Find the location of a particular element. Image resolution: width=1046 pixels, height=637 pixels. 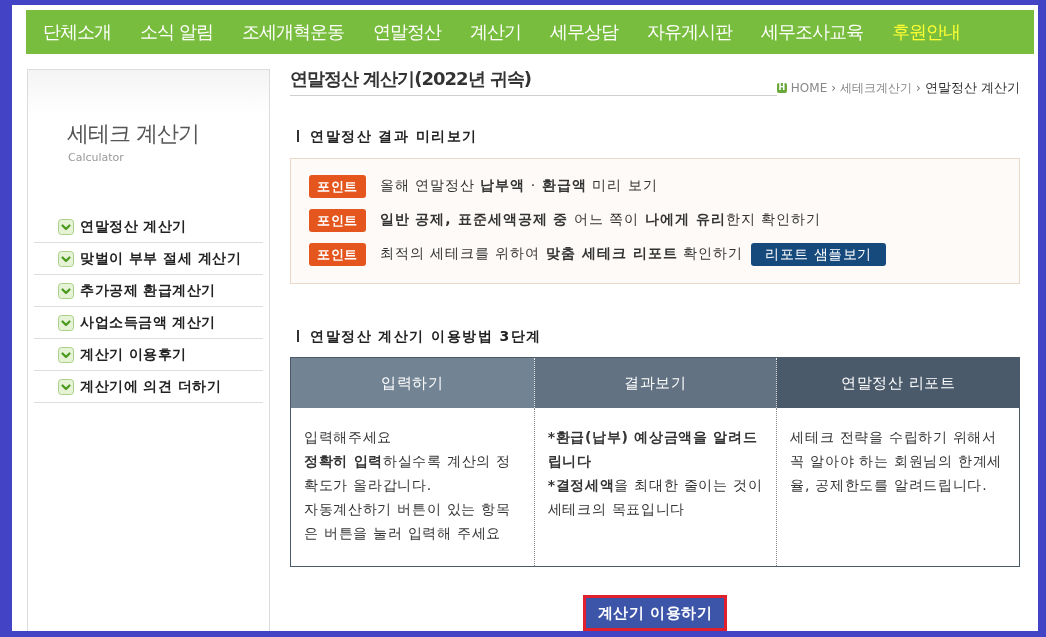

nav-link: 후원안내 is located at coordinates (925, 32).